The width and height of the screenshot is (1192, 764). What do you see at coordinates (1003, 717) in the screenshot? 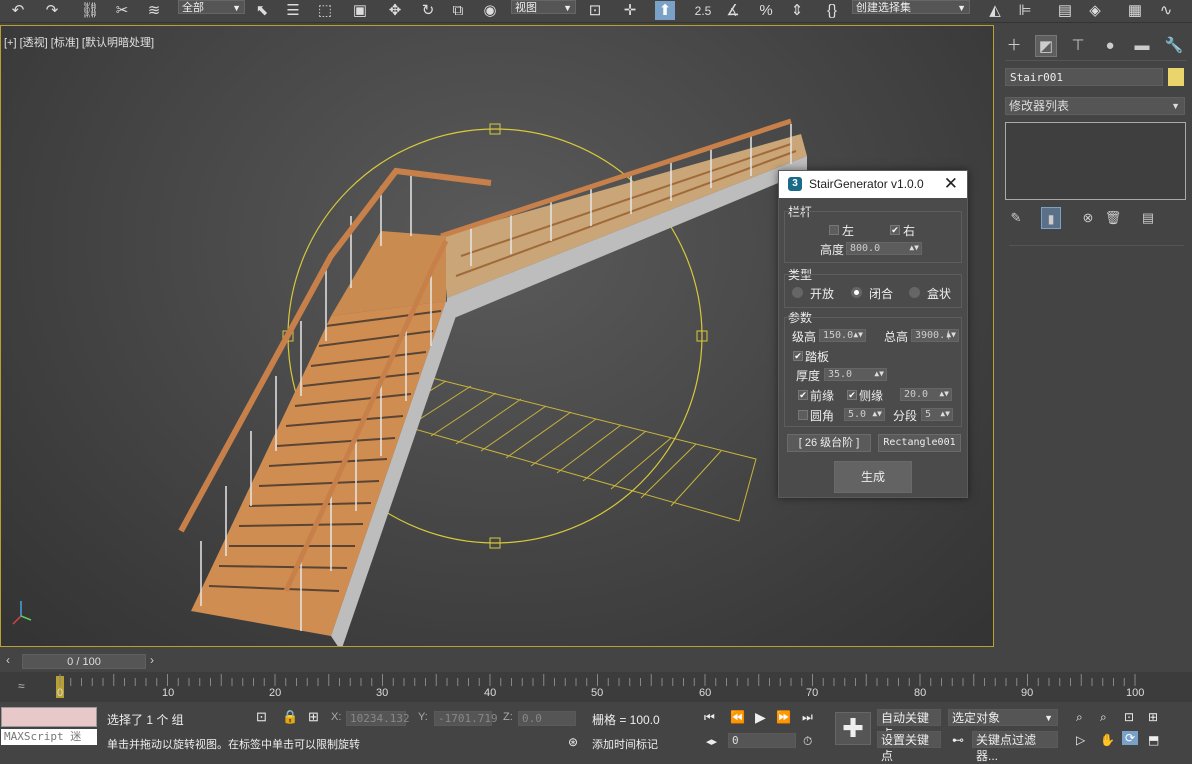
I see `key-set-dropdown: 选定对象 ▼` at bounding box center [1003, 717].